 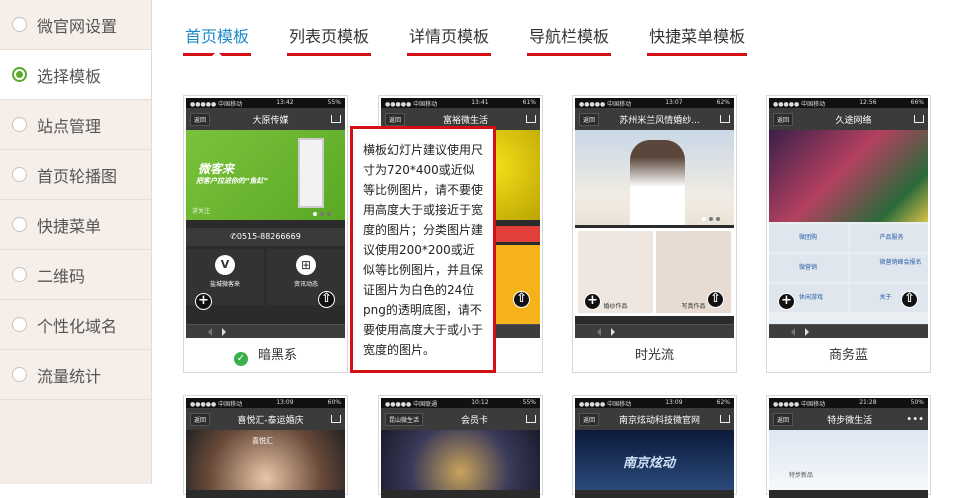 What do you see at coordinates (69, 126) in the screenshot?
I see `sidebar-item-label: 站点管理` at bounding box center [69, 126].